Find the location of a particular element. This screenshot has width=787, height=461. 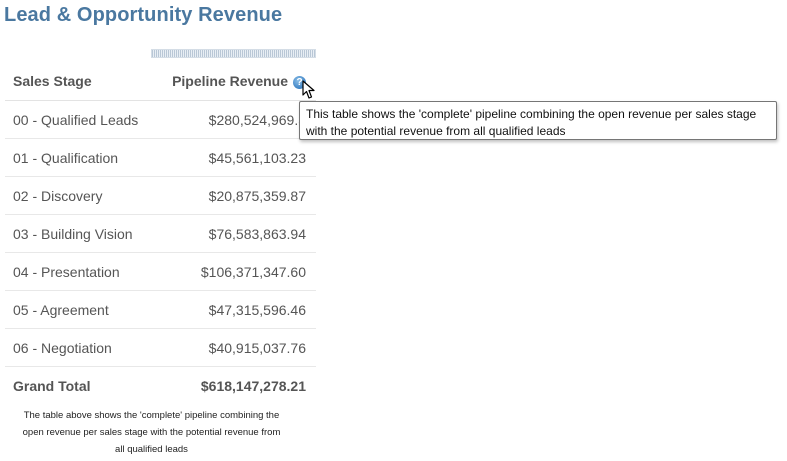

table-row: 06 - Negotiation $40,915,037.76 is located at coordinates (160, 347).